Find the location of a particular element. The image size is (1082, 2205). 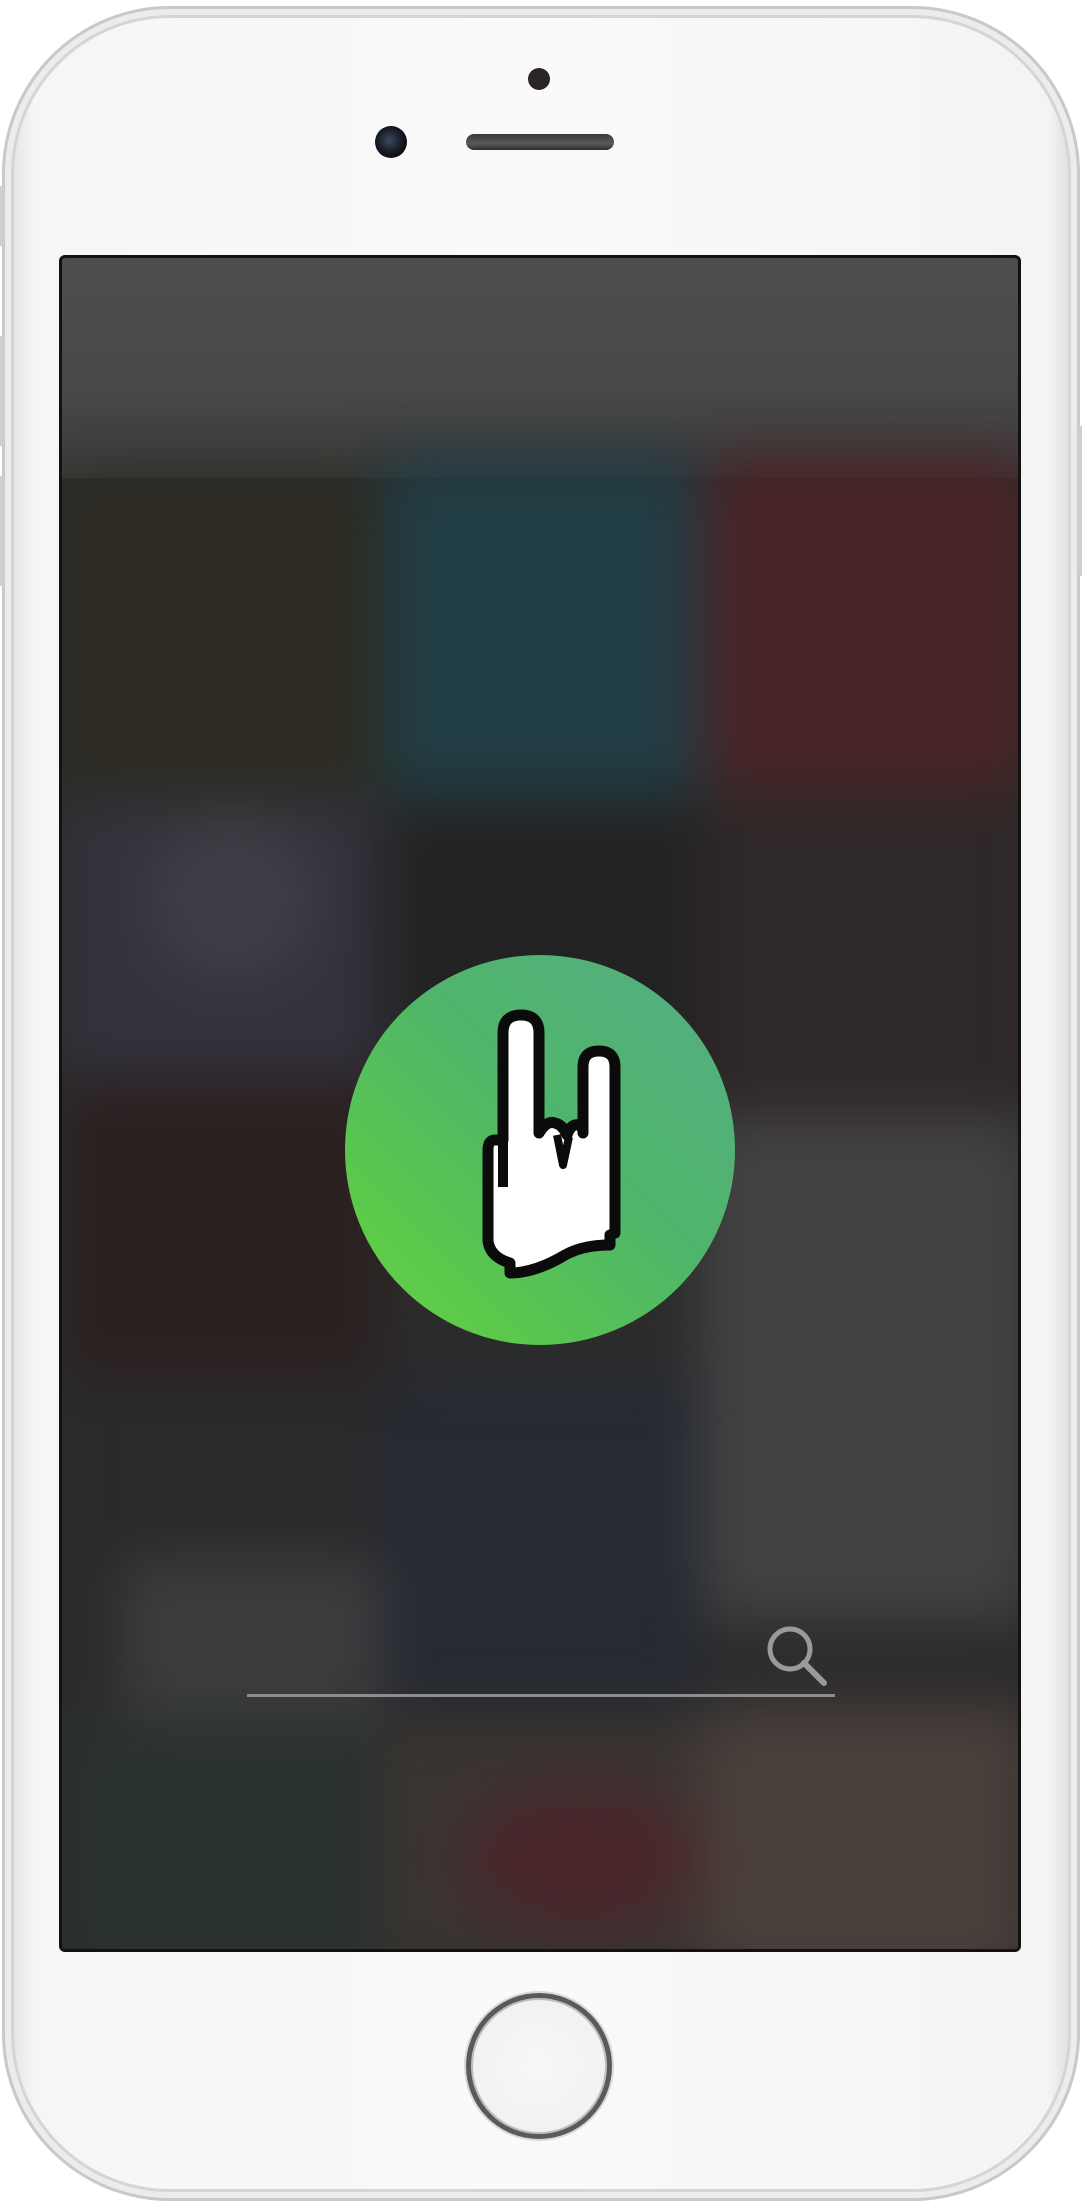

volume-up-button is located at coordinates (2, 391).